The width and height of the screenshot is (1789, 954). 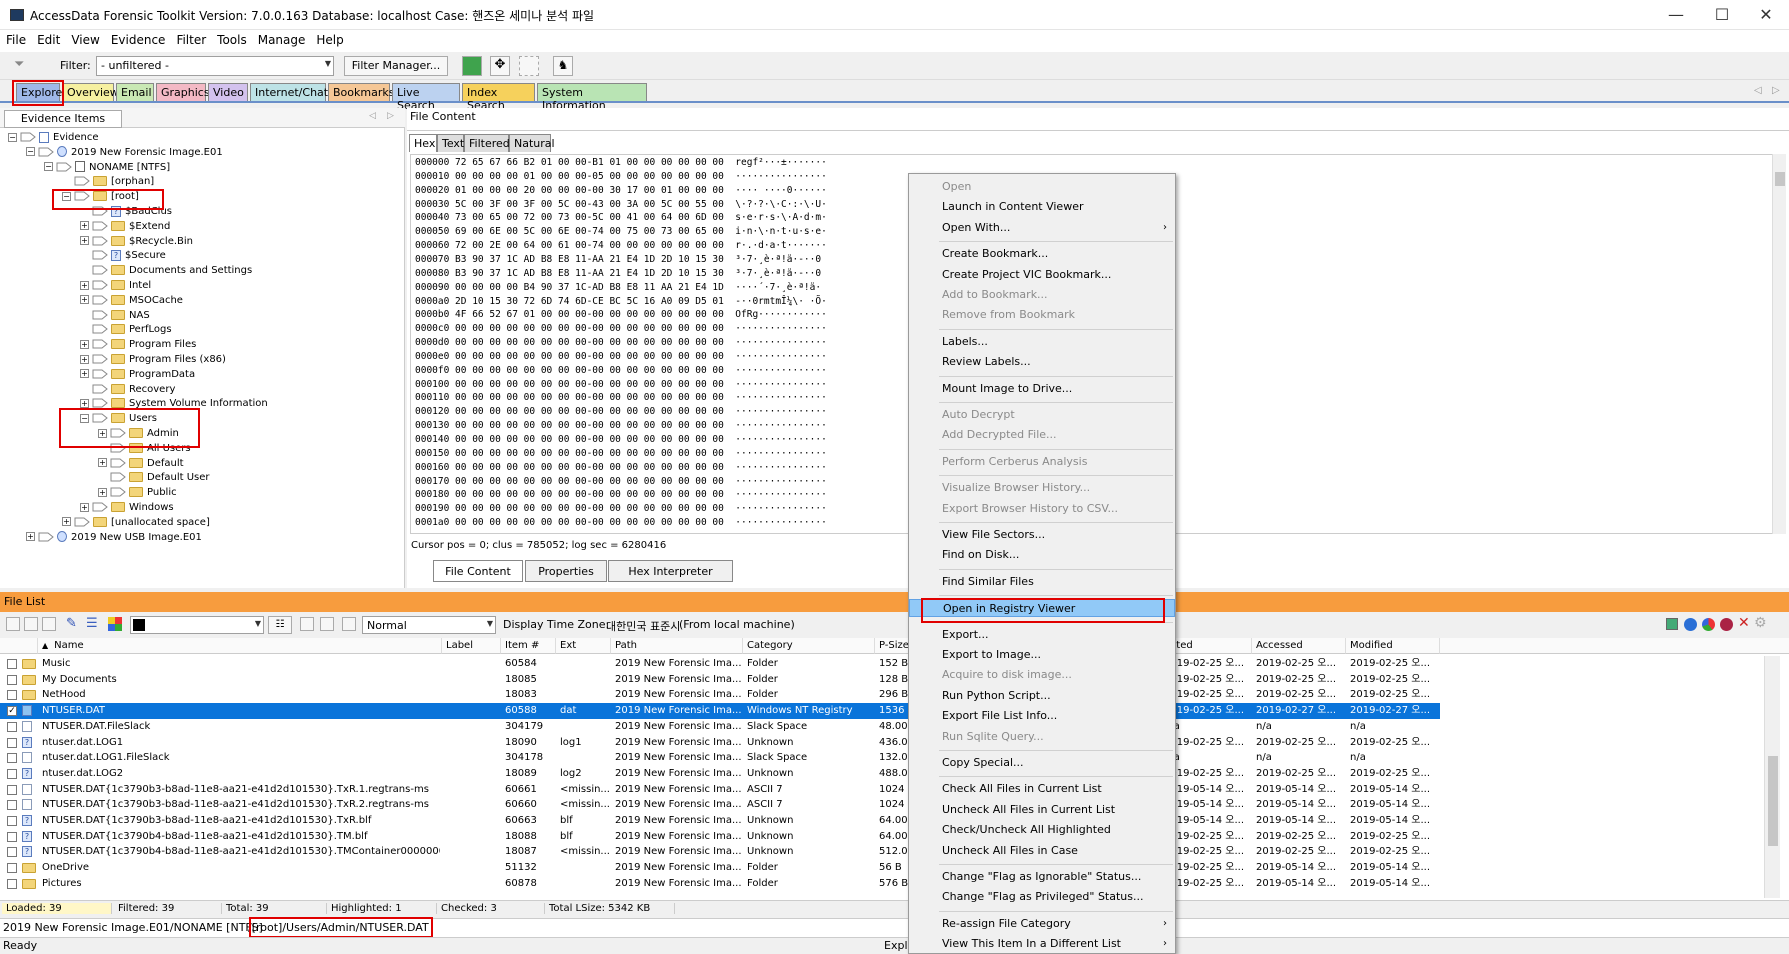 What do you see at coordinates (1672, 624) in the screenshot?
I see `grid-view-icon` at bounding box center [1672, 624].